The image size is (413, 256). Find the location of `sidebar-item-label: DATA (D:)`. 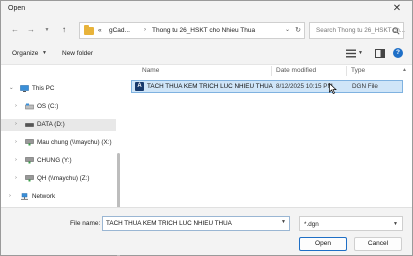

sidebar-item-label: DATA (D:) is located at coordinates (51, 124).